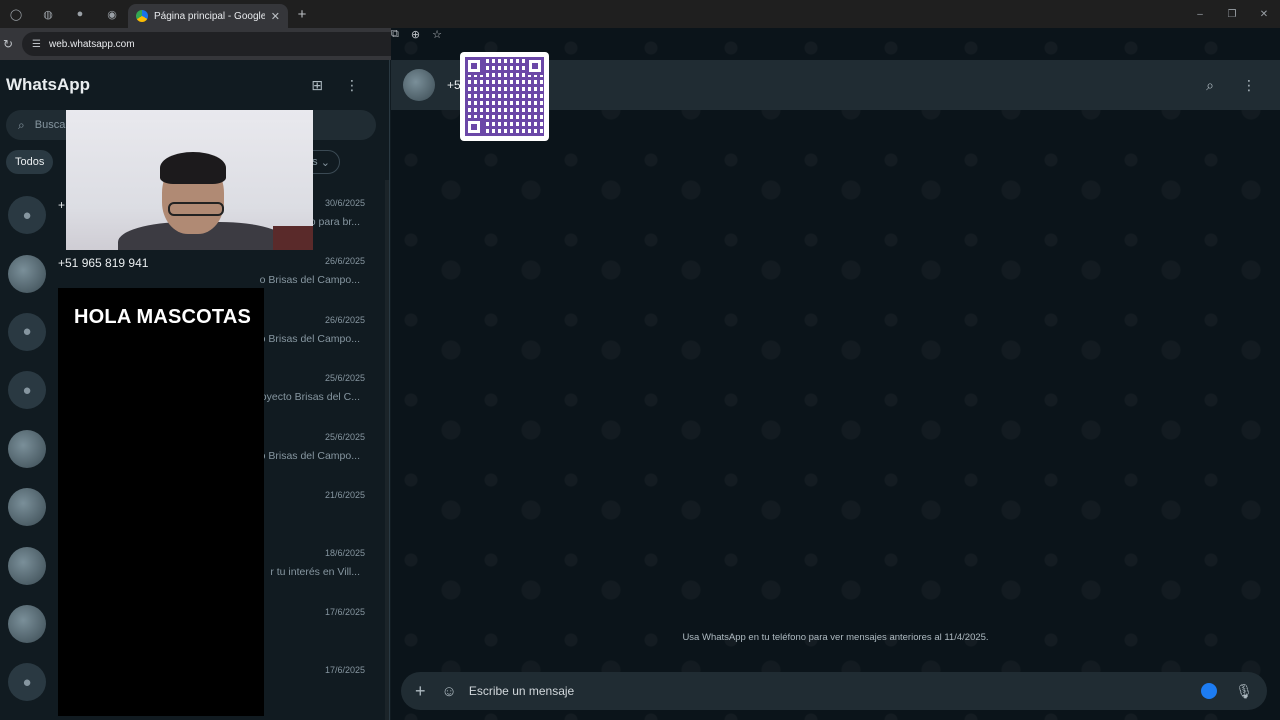  What do you see at coordinates (344, 494) in the screenshot?
I see `chat-date: 21/6/2025` at bounding box center [344, 494].